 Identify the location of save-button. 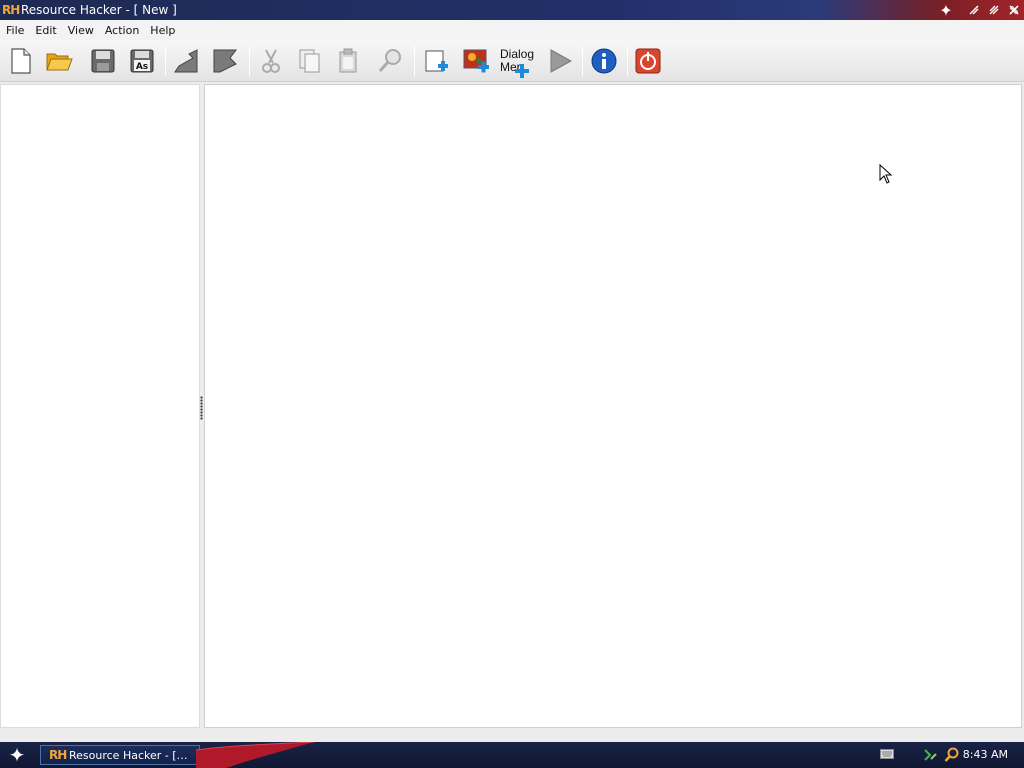
(103, 61).